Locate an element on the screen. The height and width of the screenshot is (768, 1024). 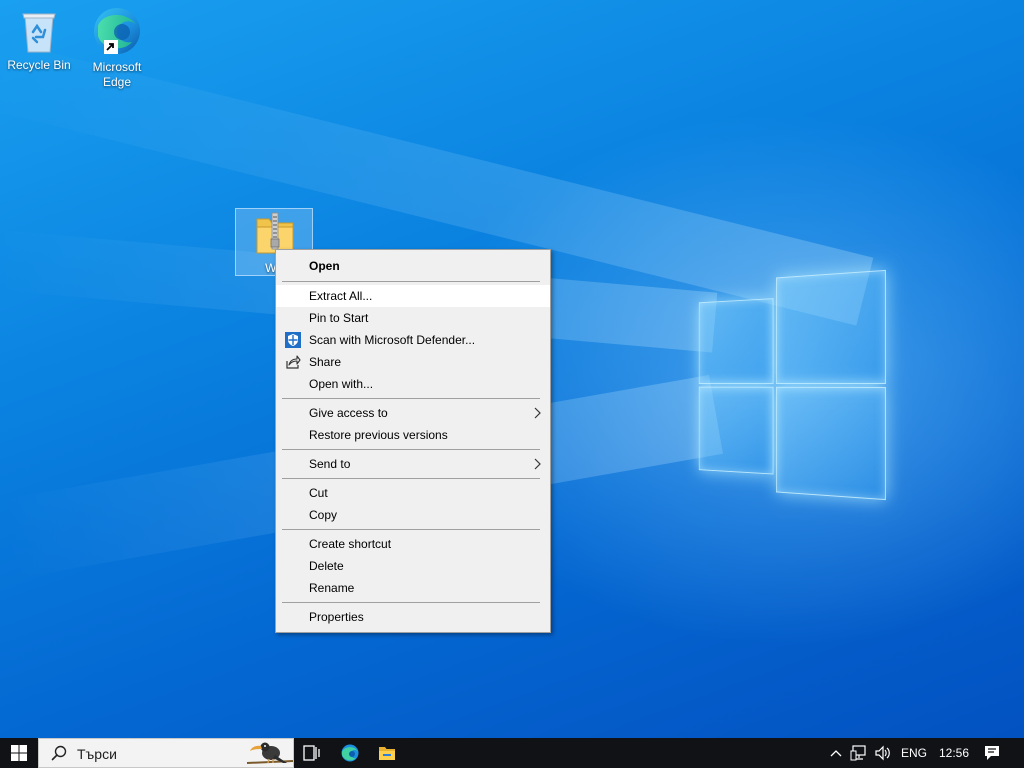
menu-item-cut: Cut is located at coordinates (413, 493).